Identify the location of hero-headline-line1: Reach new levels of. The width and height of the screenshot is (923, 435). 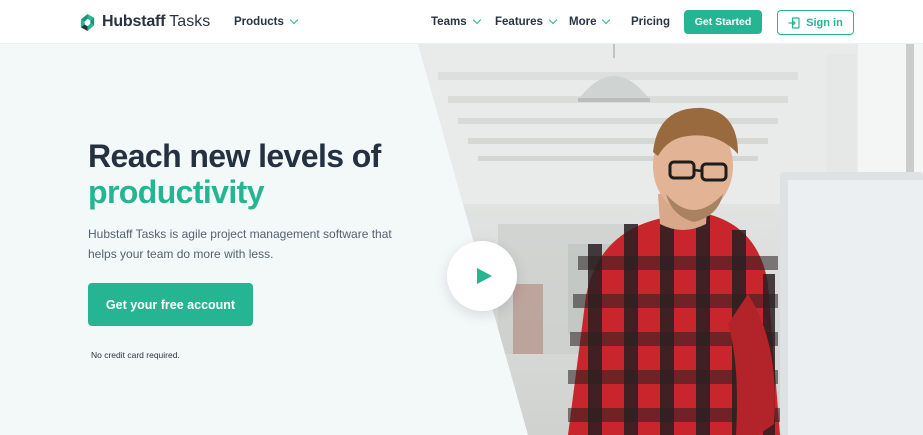
(234, 156).